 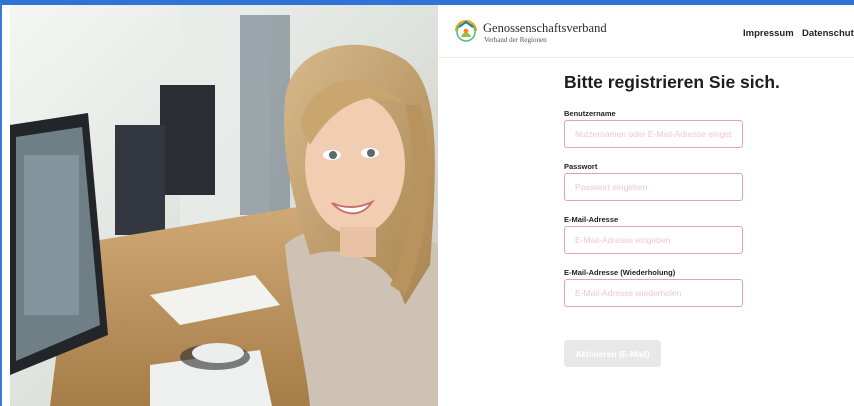 I want to click on username-input, so click(x=653, y=134).